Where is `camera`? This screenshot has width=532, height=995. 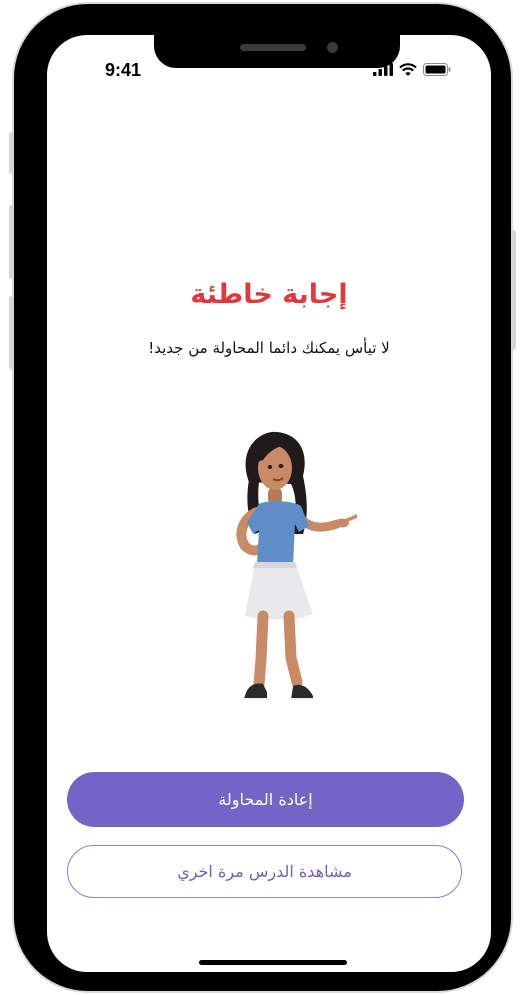
camera is located at coordinates (332, 47).